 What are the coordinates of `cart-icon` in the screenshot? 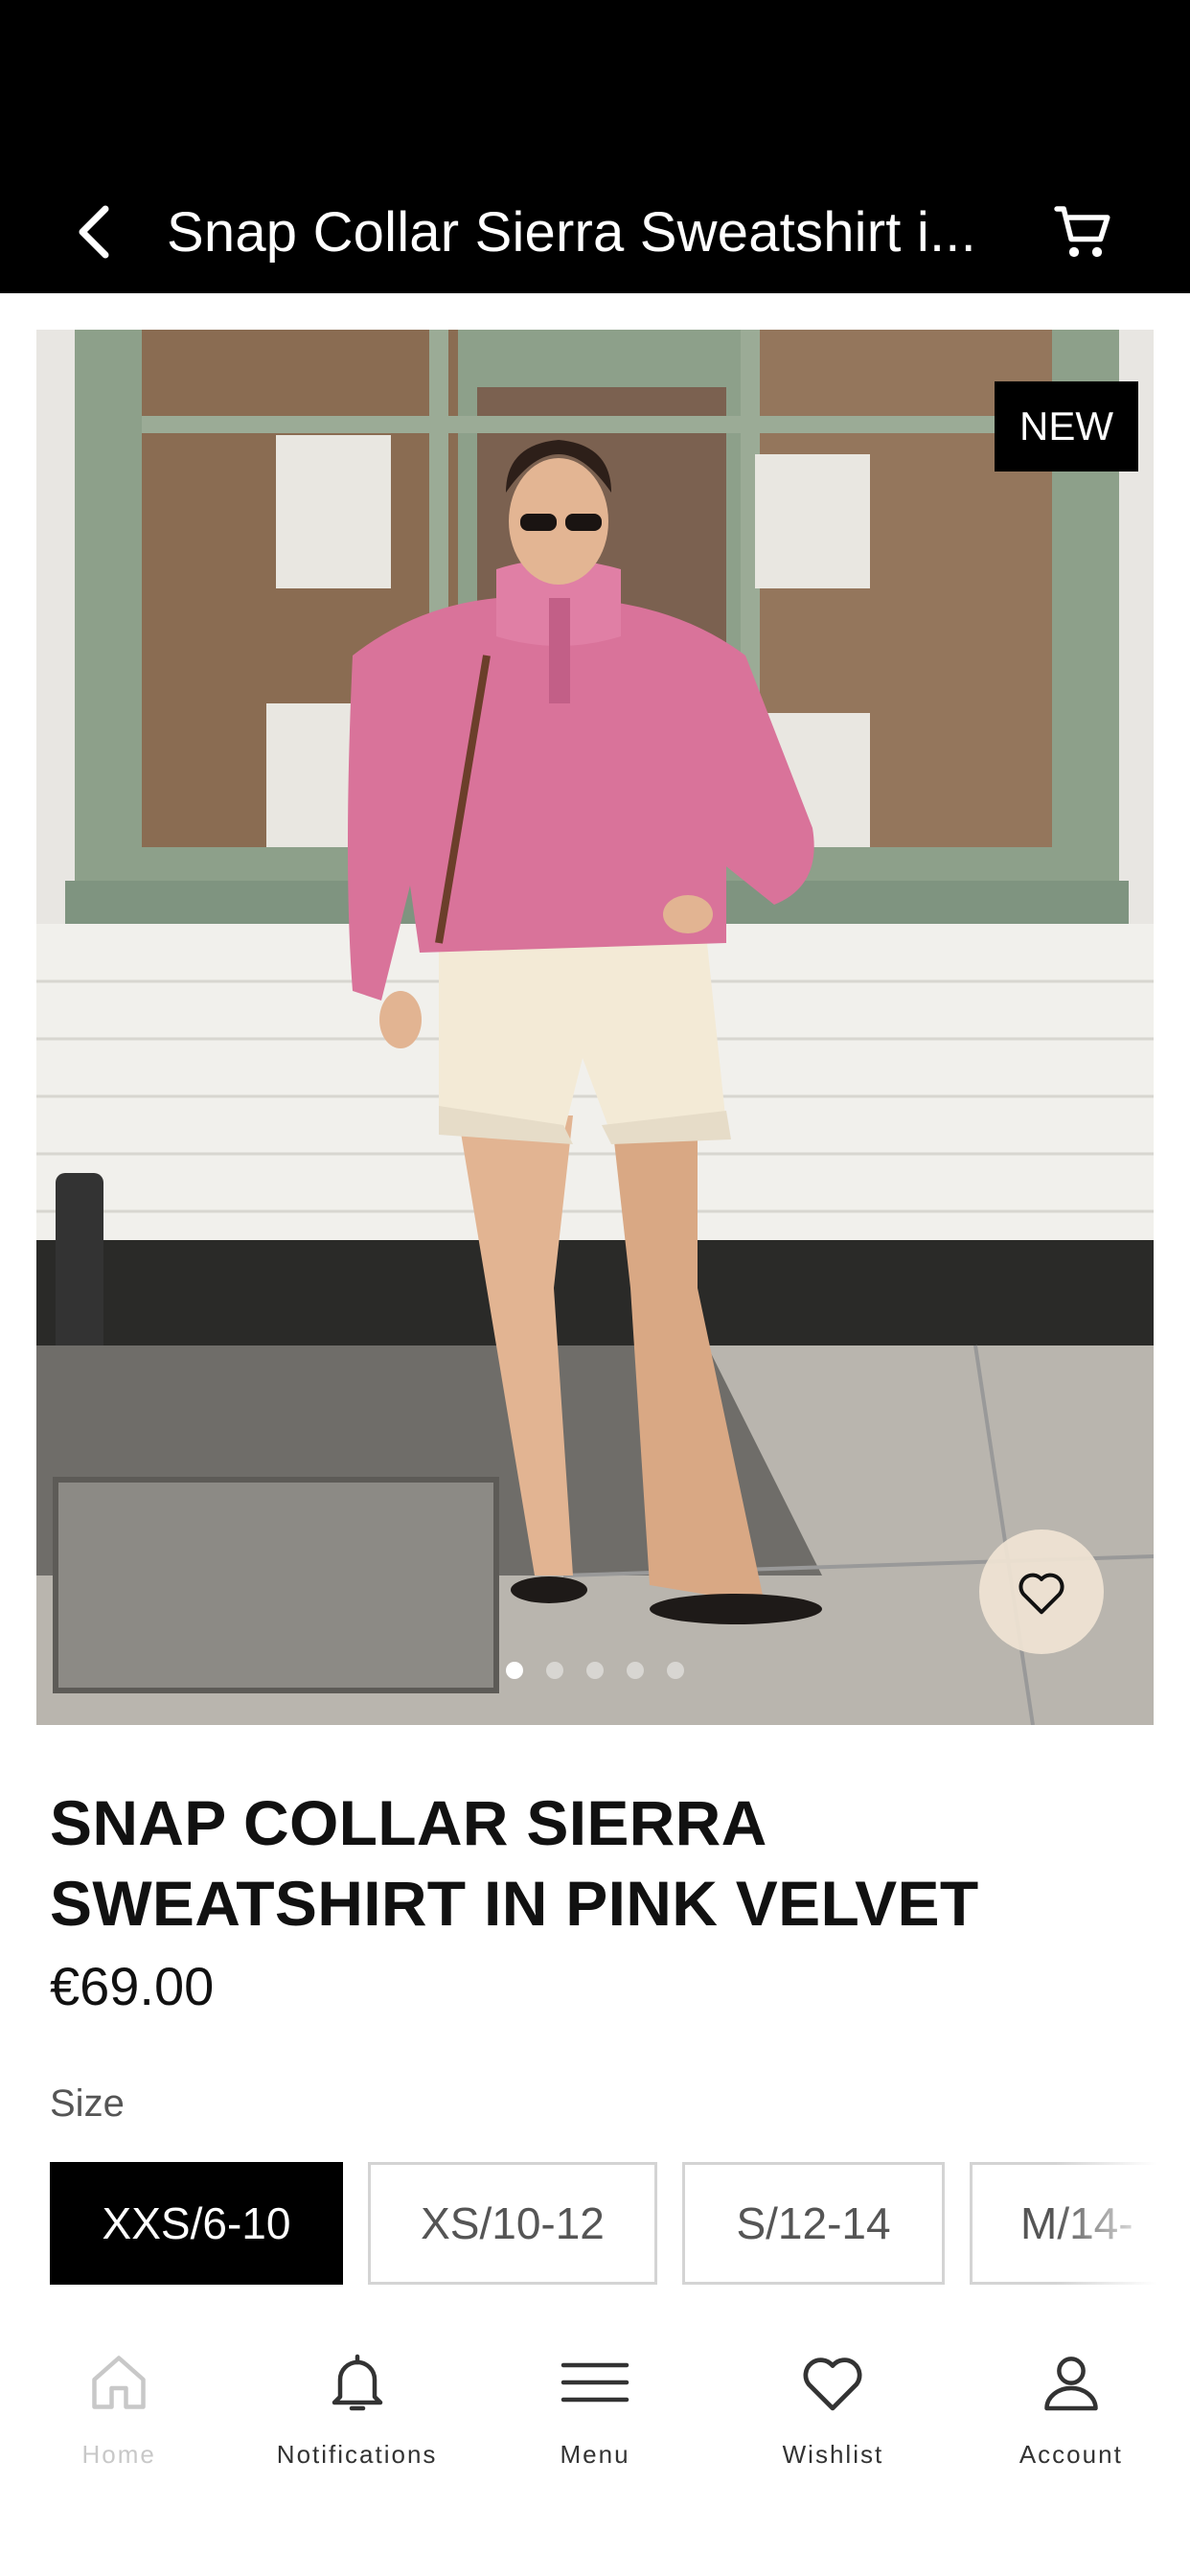 It's located at (1082, 232).